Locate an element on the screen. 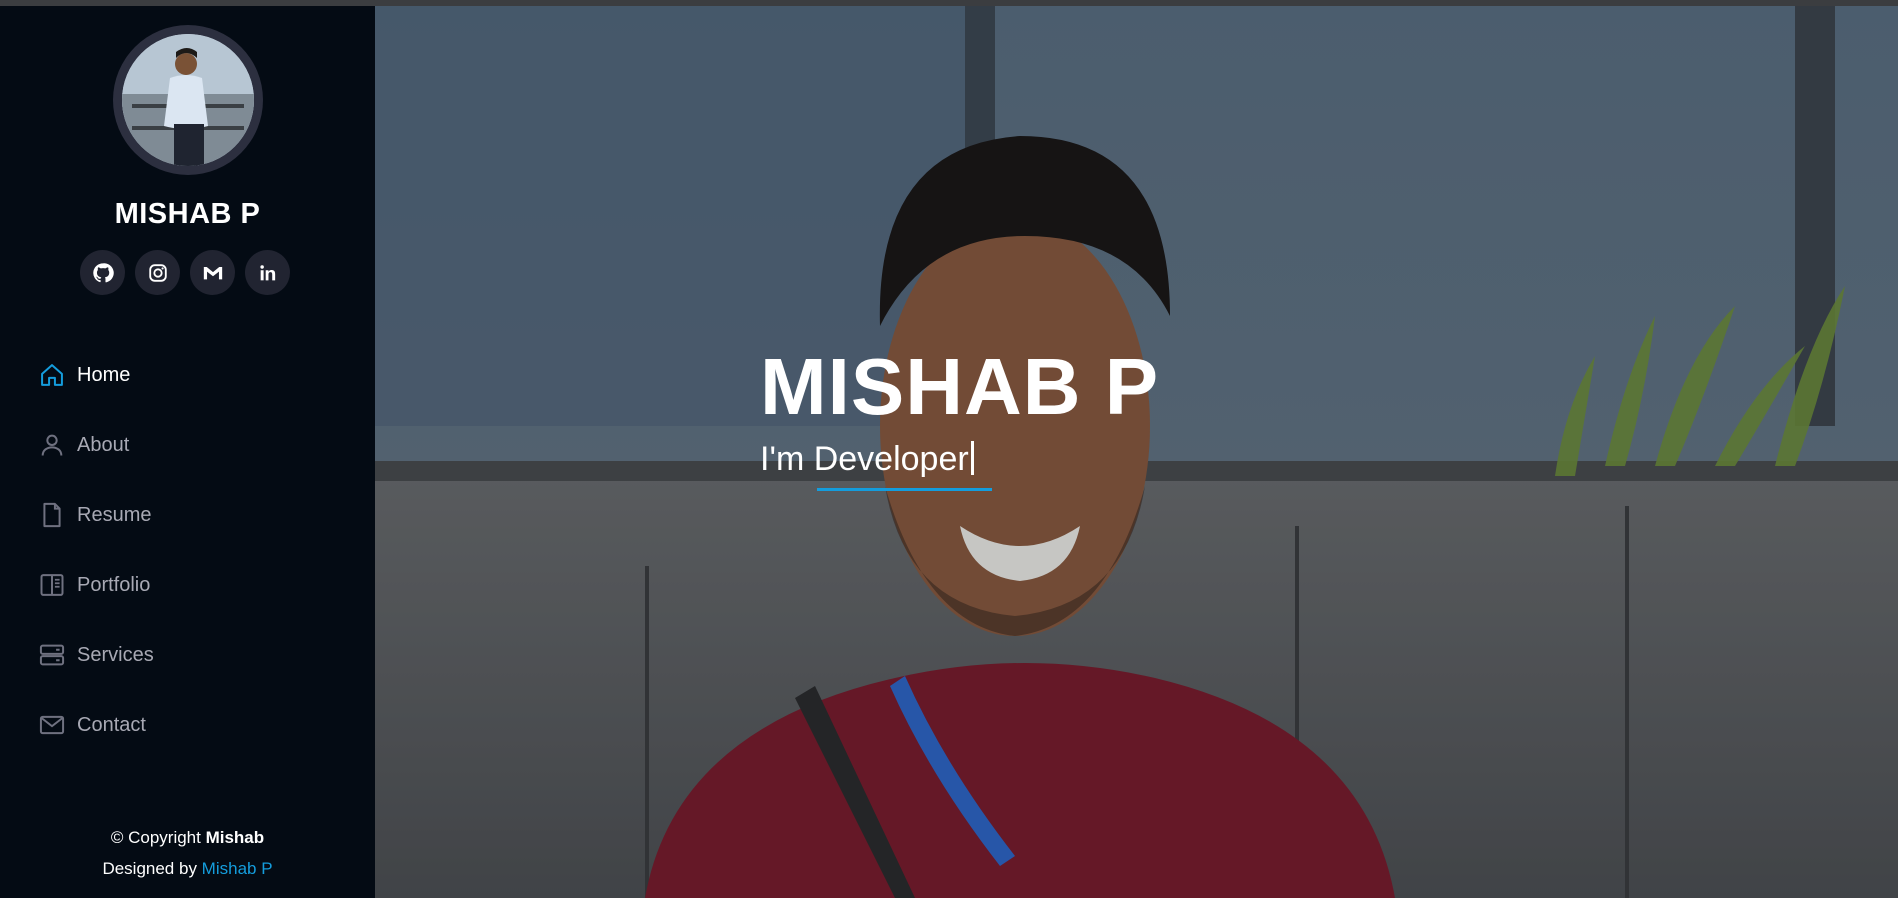  nav-item-home: Home is located at coordinates (187, 375).